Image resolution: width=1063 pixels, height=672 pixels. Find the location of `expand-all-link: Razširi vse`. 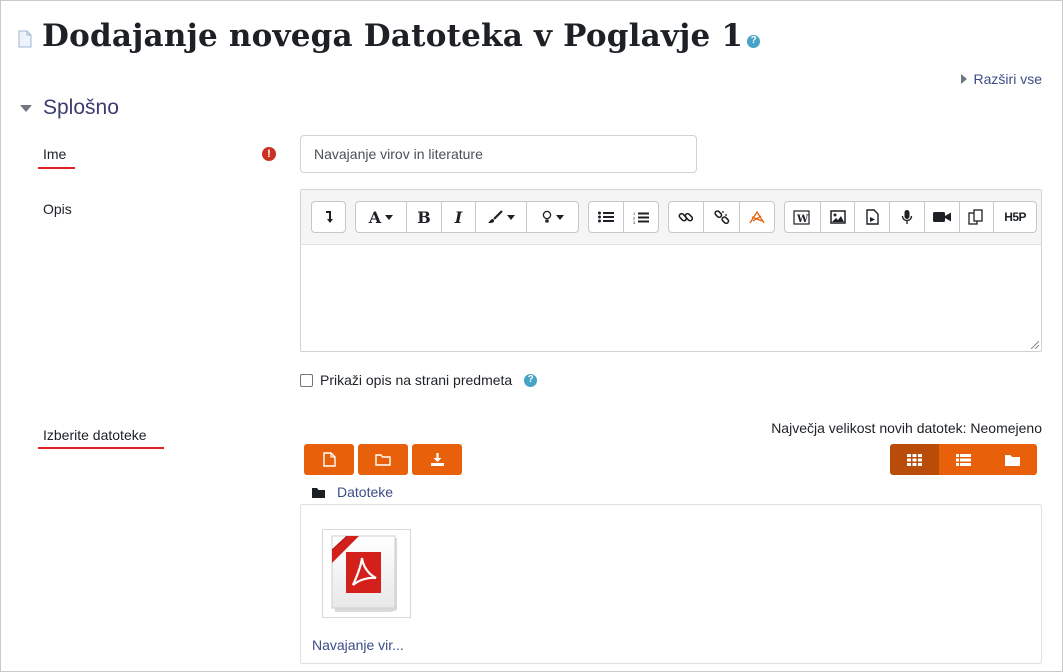

expand-all-link: Razširi vse is located at coordinates (1001, 79).